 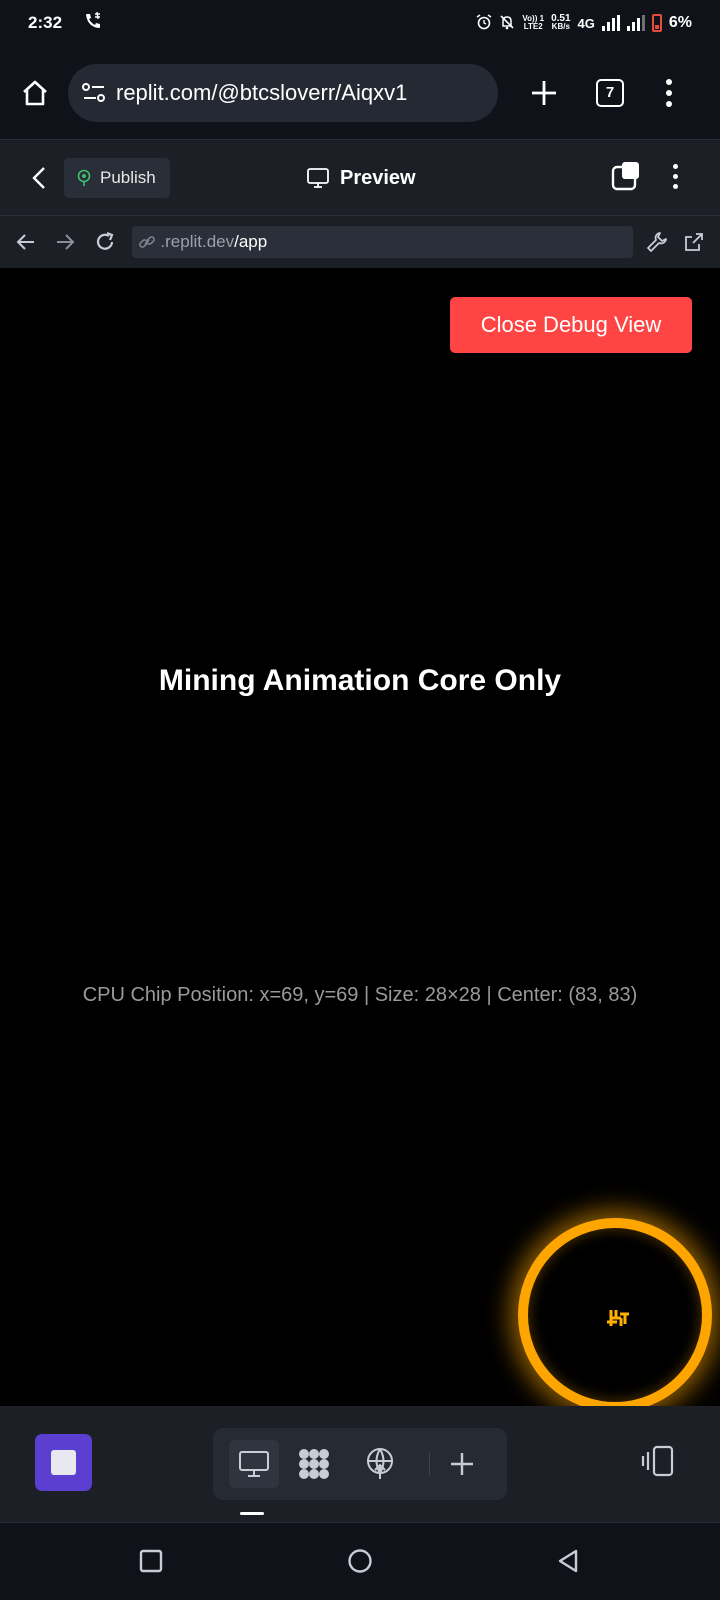 I want to click on wrench-icon, so click(x=656, y=242).